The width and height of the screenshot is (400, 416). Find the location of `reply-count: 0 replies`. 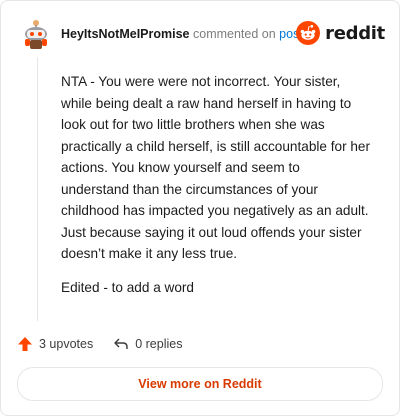

reply-count: 0 replies is located at coordinates (159, 344).